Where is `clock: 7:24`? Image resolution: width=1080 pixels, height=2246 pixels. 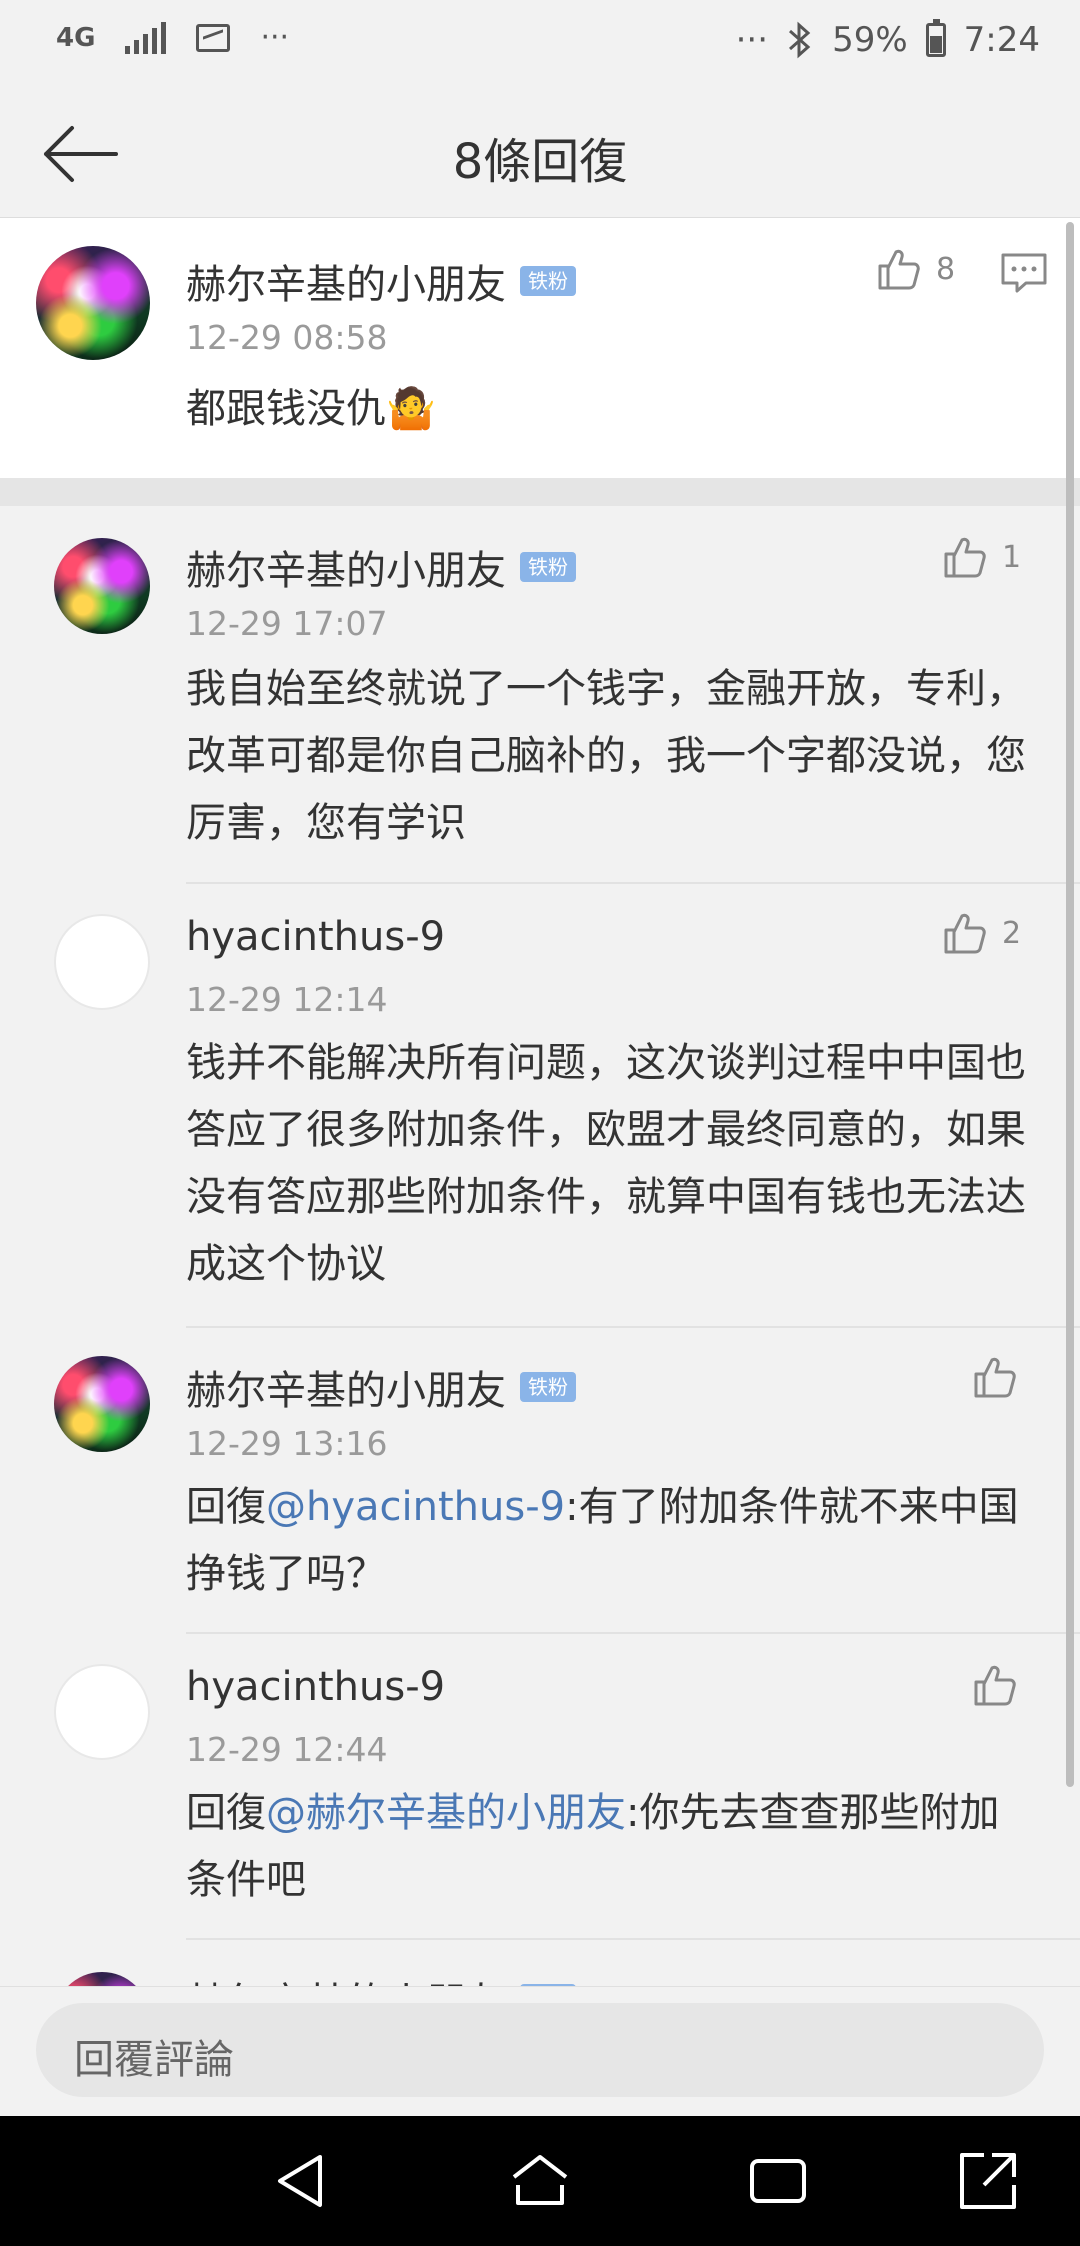
clock: 7:24 is located at coordinates (1001, 40).